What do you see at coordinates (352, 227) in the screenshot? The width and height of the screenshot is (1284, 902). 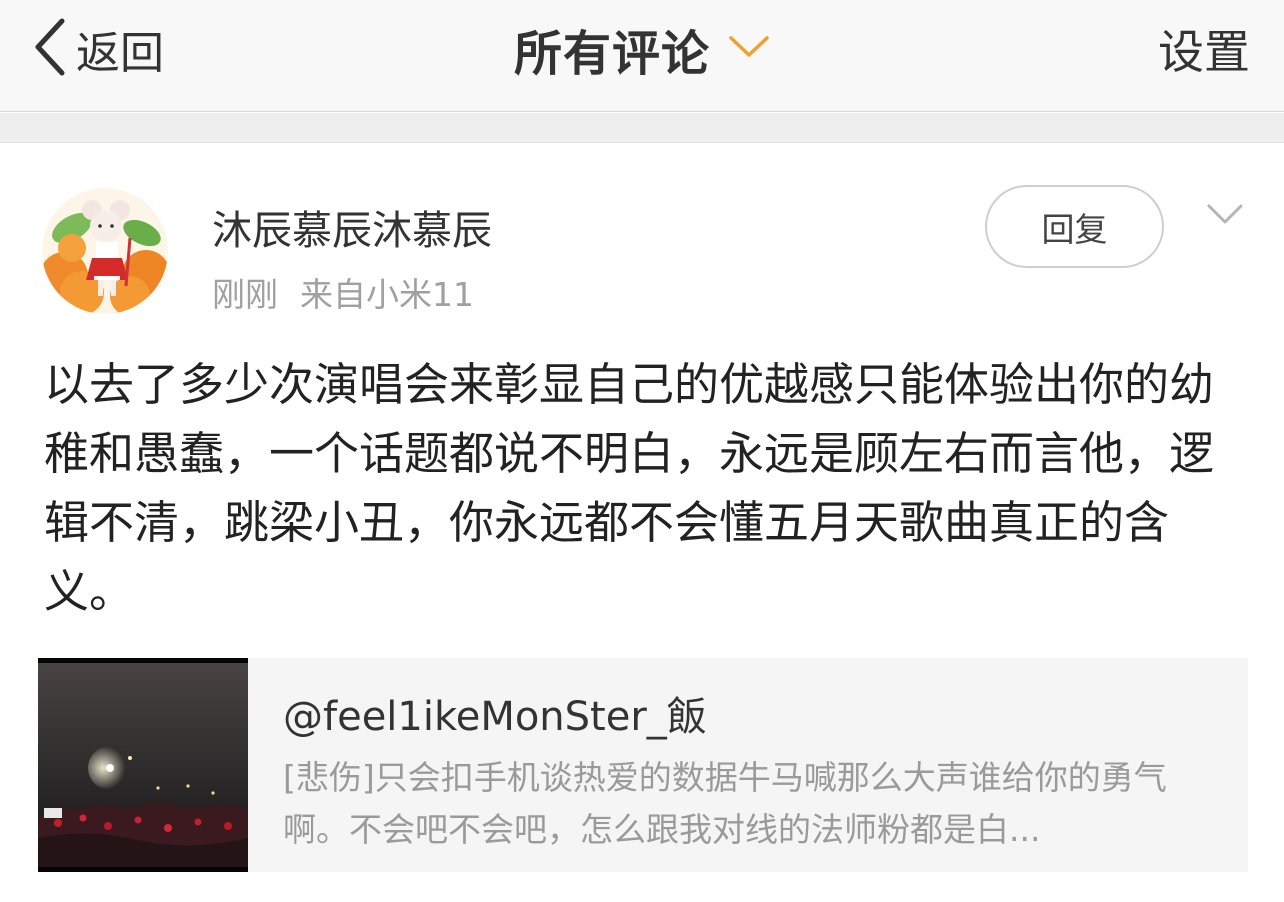 I see `comment-username: 沐辰慕辰沐慕辰` at bounding box center [352, 227].